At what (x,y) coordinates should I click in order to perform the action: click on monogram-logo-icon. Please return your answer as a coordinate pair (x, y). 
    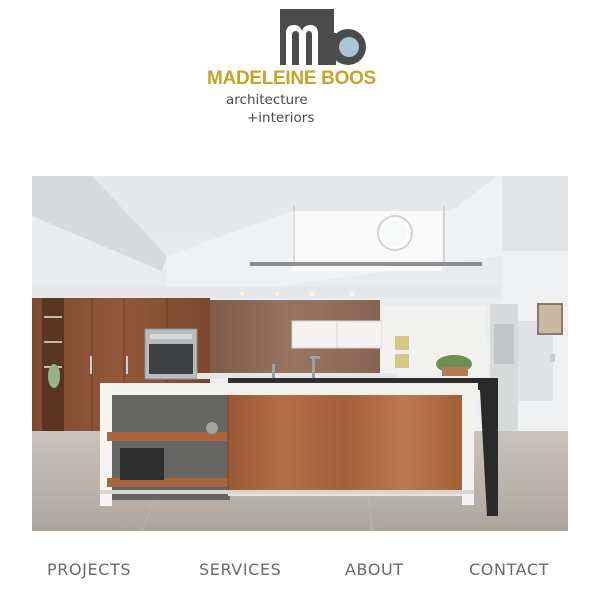
    Looking at the image, I should click on (323, 37).